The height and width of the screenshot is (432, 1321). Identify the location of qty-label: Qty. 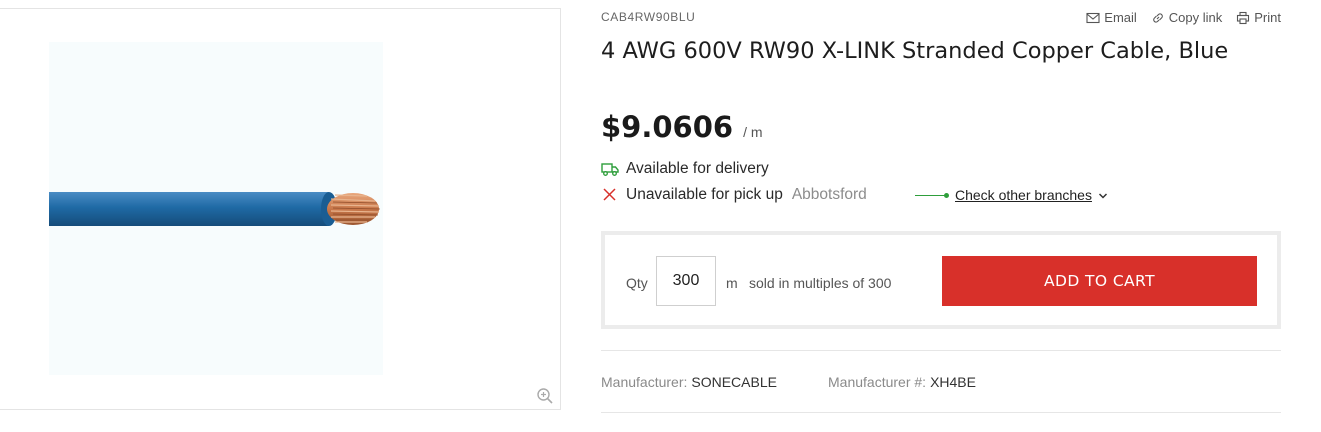
(637, 283).